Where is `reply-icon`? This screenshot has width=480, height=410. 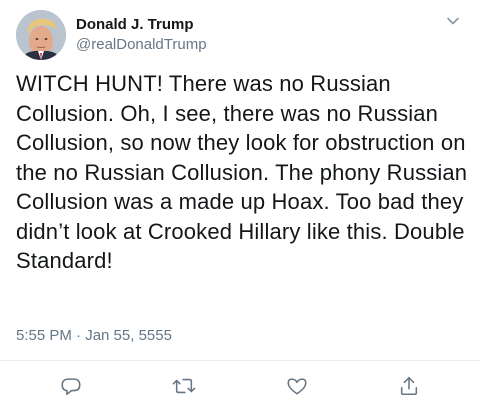 reply-icon is located at coordinates (71, 387).